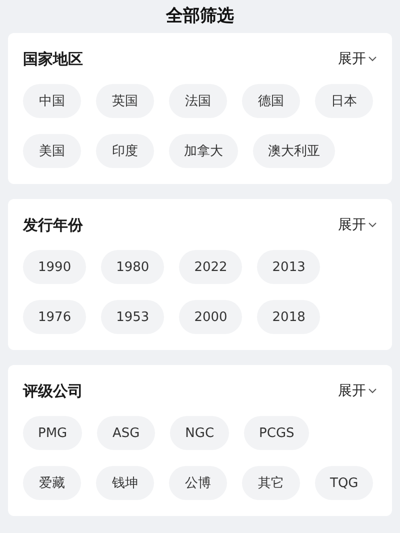  What do you see at coordinates (132, 317) in the screenshot?
I see `filter-option: 1953` at bounding box center [132, 317].